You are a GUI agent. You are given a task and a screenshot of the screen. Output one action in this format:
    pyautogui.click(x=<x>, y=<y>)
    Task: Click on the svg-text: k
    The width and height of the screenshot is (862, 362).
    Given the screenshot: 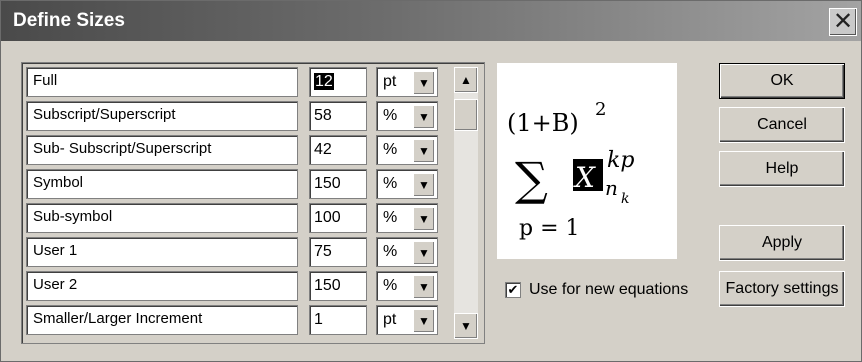 What is the action you would take?
    pyautogui.click(x=625, y=199)
    